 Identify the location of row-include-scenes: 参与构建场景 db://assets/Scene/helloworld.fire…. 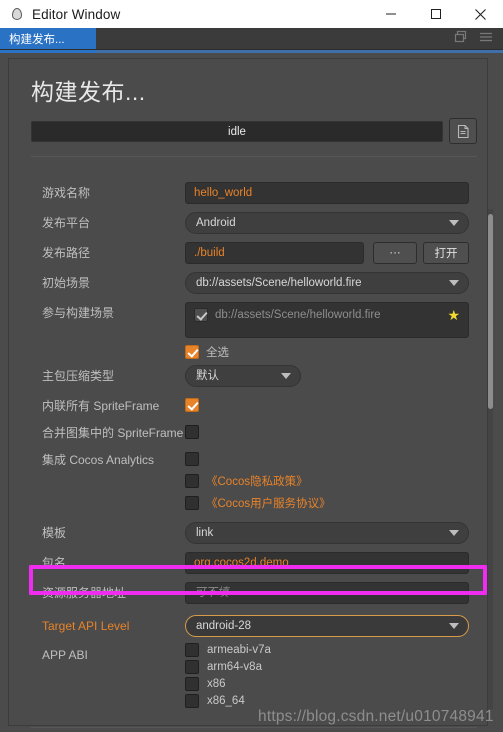
(244, 321).